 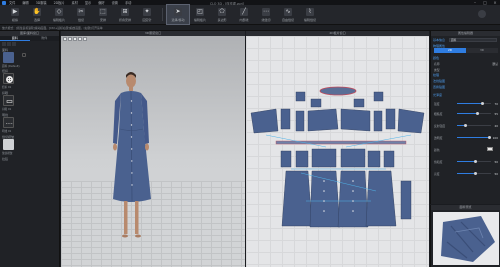 What do you see at coordinates (496, 126) in the screenshot?
I see `prop-value: 20` at bounding box center [496, 126].